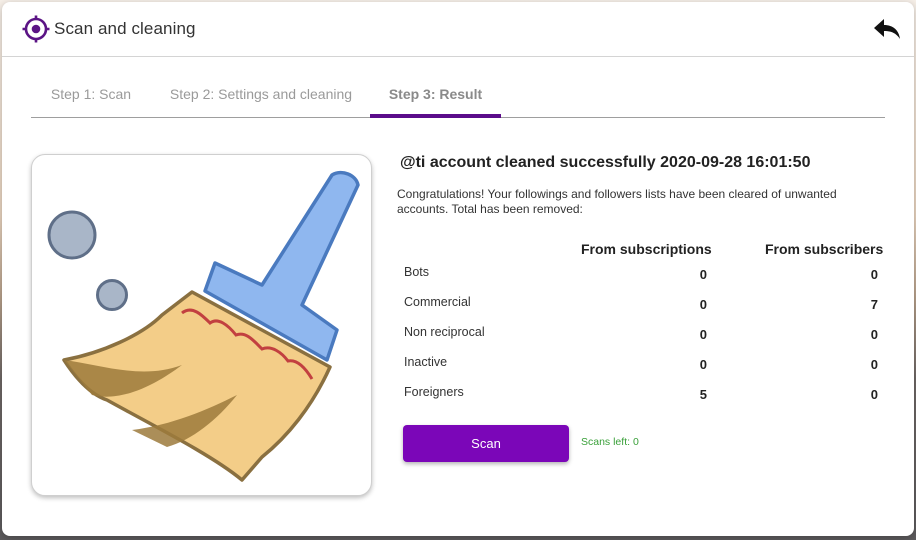 The width and height of the screenshot is (916, 540). I want to click on row-label-non-reciprocal: Non reciprocal, so click(444, 332).